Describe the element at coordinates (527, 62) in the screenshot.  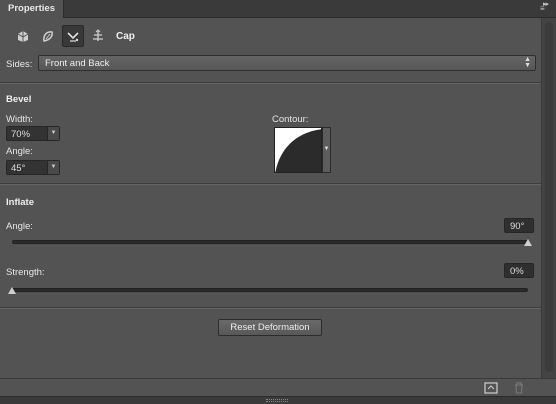
I see `select-updown-icon: ▲ ▼` at that location.